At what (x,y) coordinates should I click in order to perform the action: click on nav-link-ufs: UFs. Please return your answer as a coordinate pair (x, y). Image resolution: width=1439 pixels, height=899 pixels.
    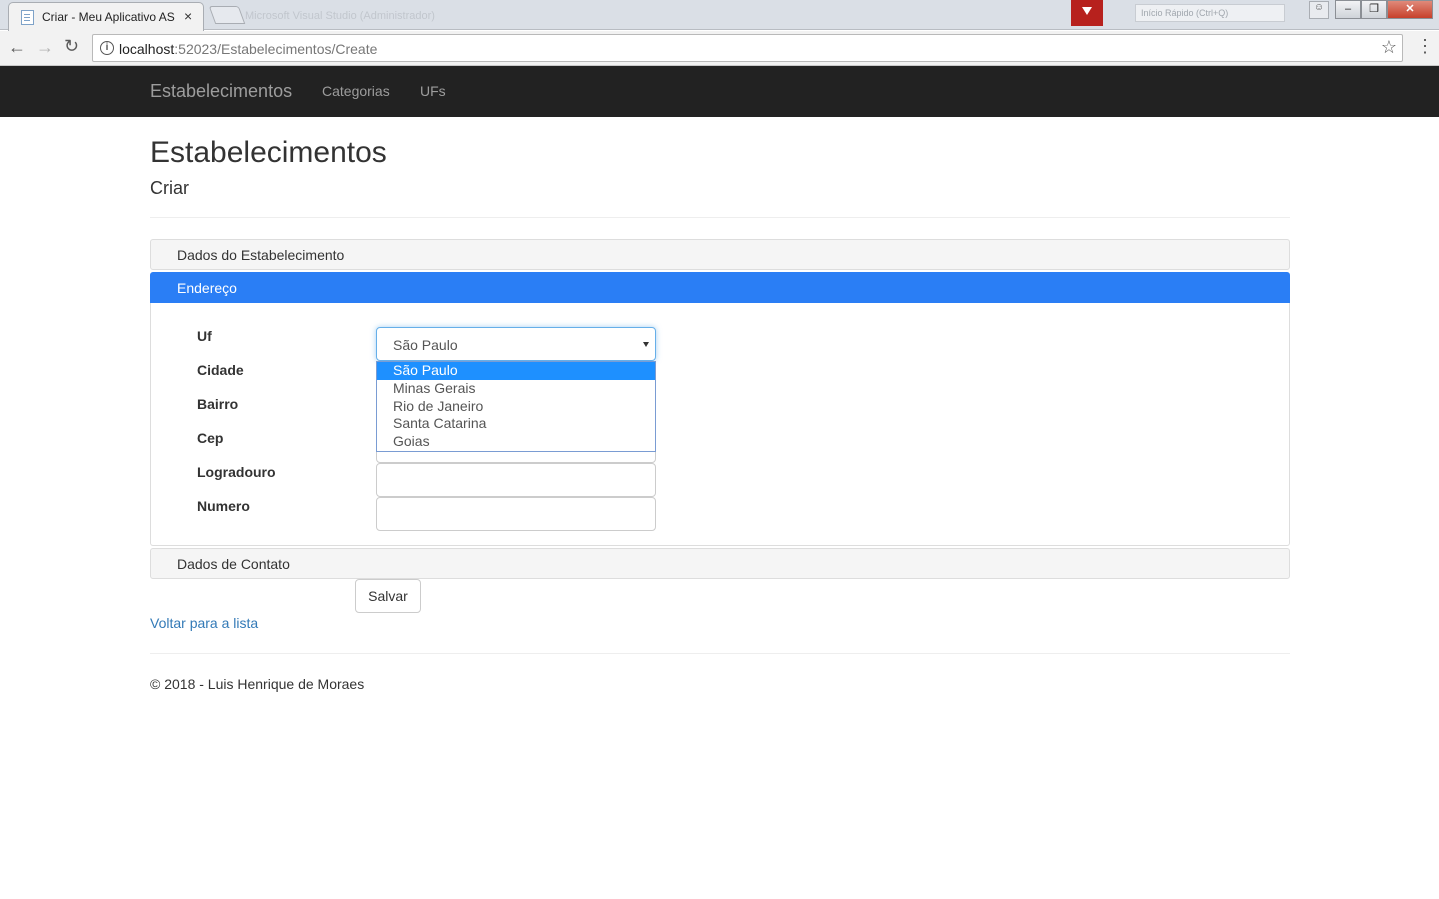
    Looking at the image, I should click on (433, 91).